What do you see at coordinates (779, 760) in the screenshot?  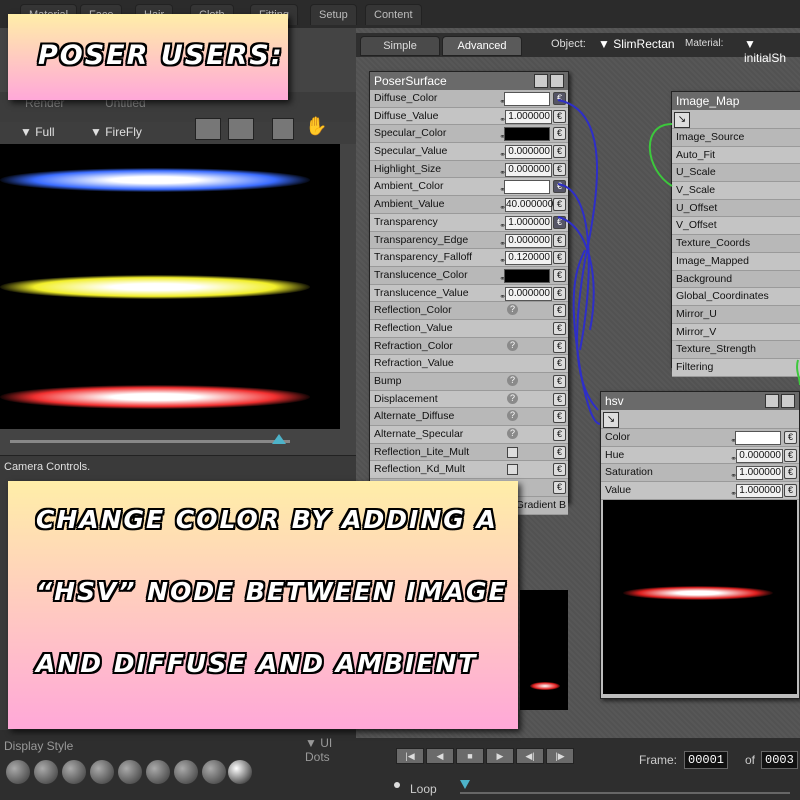 I see `total-frames-input: 0003` at bounding box center [779, 760].